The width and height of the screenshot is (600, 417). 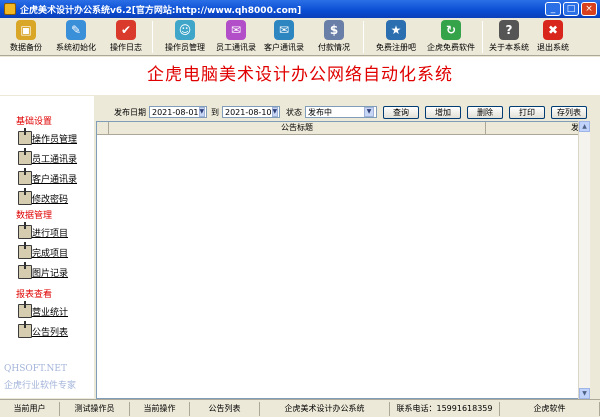 I want to click on toolbar-button-label: 员工通讯录, so click(x=236, y=47).